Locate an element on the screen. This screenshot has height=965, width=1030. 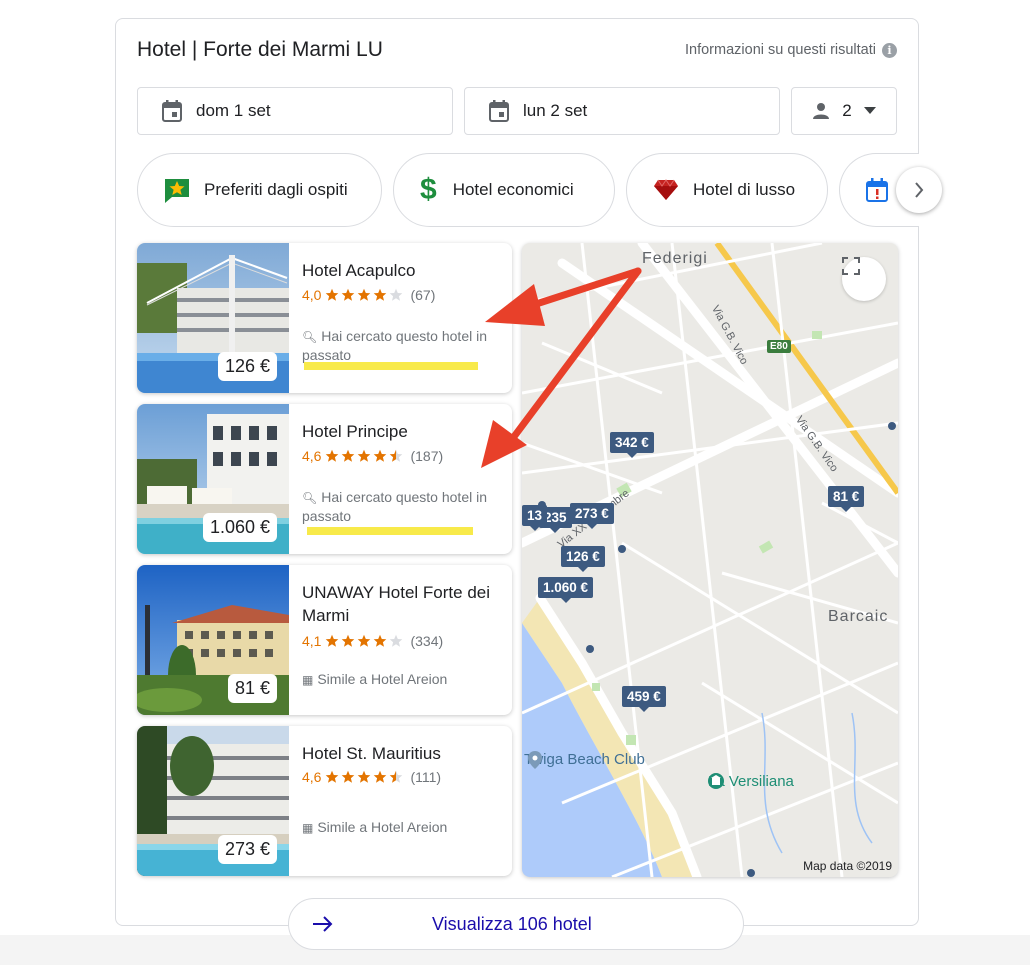
chip-label: Hotel economici is located at coordinates (513, 189).